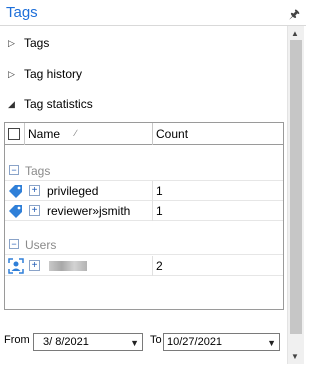 The width and height of the screenshot is (320, 368). I want to click on table-row: + reviewer»jsmith 1, so click(144, 211).